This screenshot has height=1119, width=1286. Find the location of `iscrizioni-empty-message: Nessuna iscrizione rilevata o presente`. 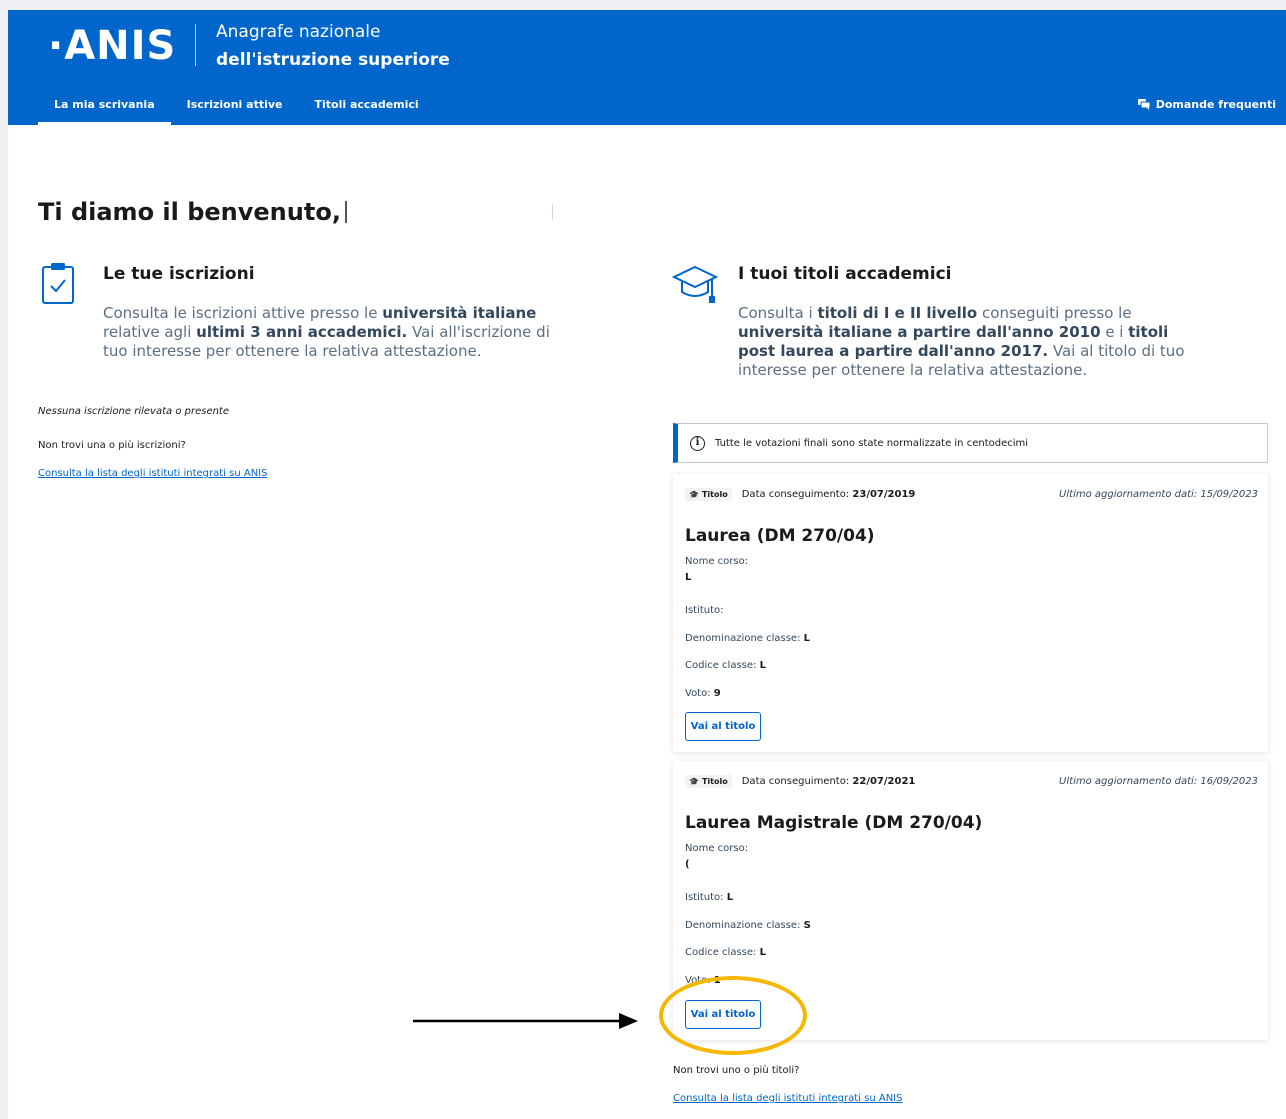

iscrizioni-empty-message: Nessuna iscrizione rilevata o presente is located at coordinates (134, 411).